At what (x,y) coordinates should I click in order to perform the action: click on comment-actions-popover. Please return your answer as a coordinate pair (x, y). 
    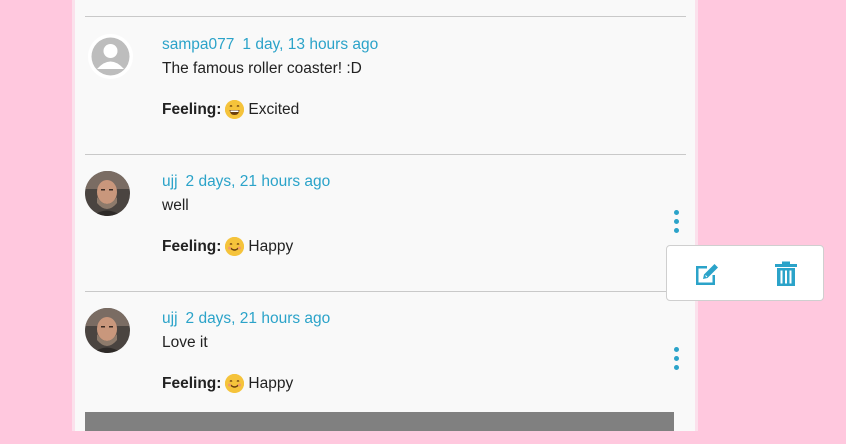
    Looking at the image, I should click on (745, 273).